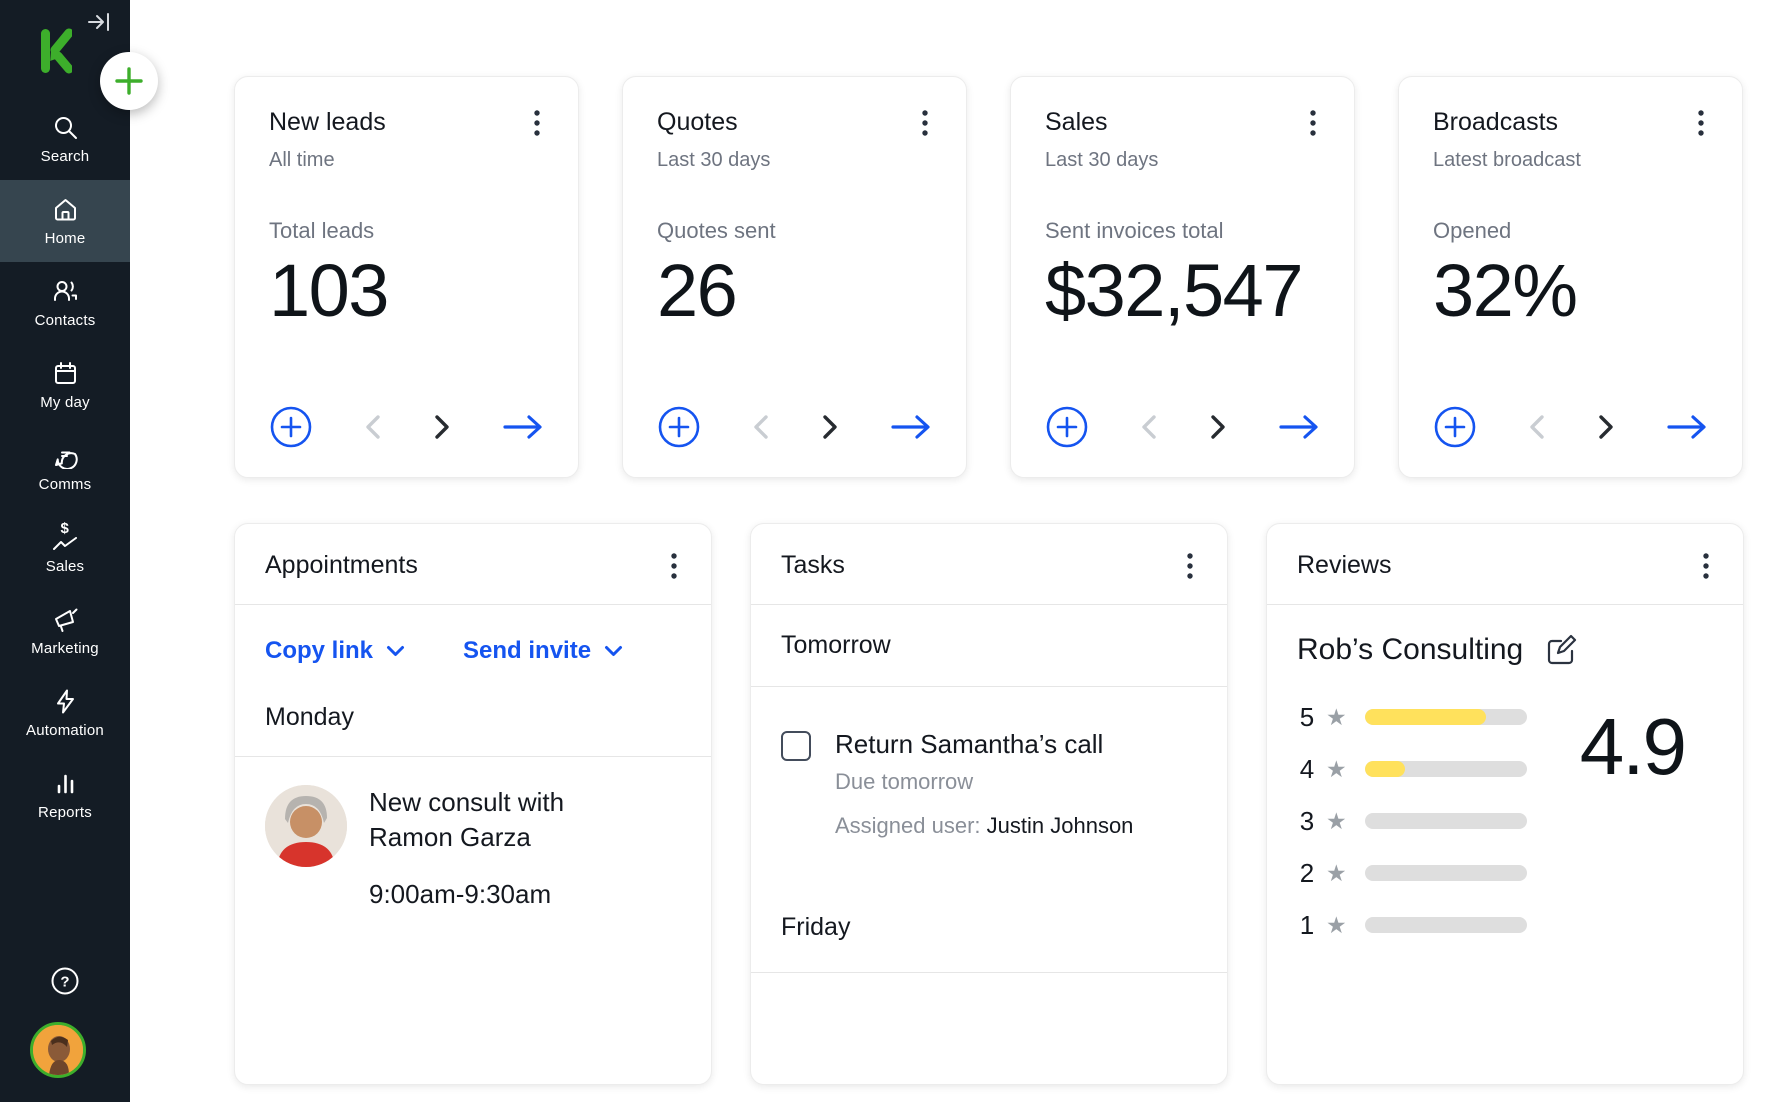 The width and height of the screenshot is (1790, 1102). I want to click on sidebar-item-contacts: Contacts, so click(65, 303).